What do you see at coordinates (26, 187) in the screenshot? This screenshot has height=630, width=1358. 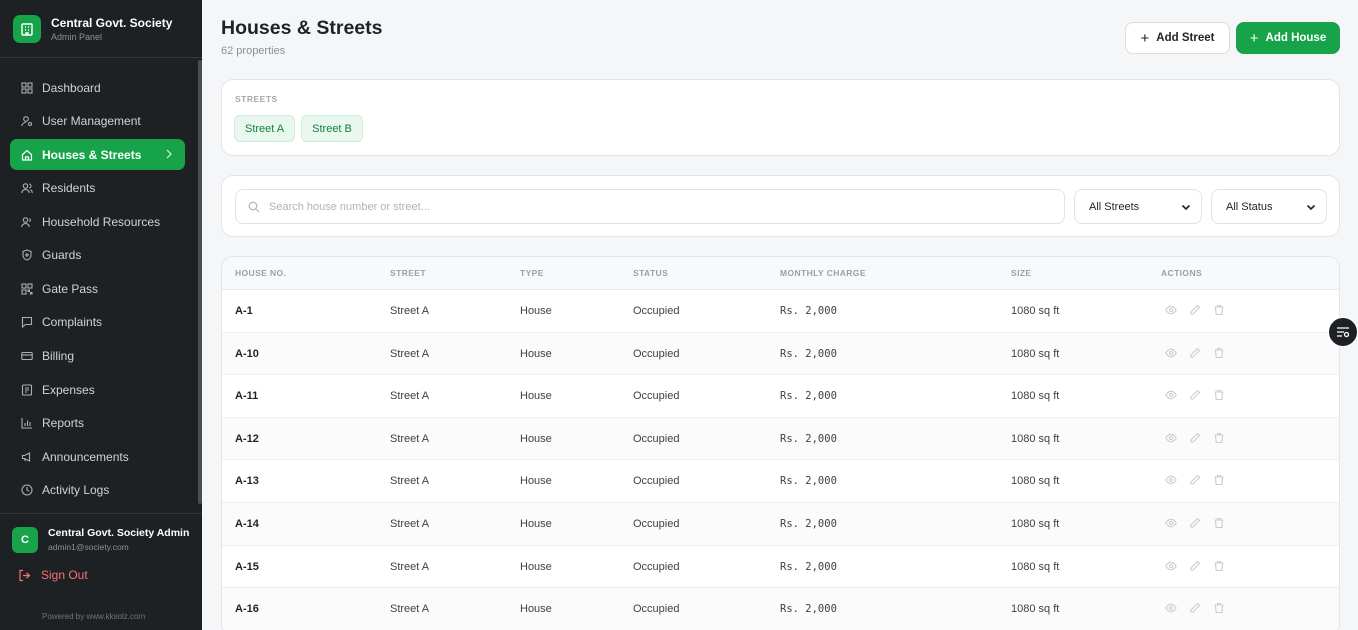 I see `users-icon` at bounding box center [26, 187].